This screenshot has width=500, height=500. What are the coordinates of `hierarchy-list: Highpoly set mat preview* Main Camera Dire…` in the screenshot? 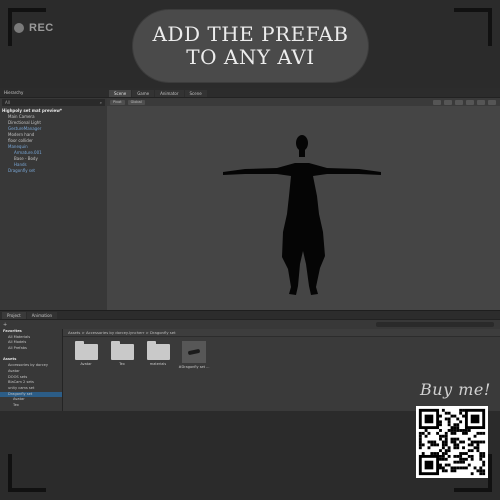 It's located at (53, 140).